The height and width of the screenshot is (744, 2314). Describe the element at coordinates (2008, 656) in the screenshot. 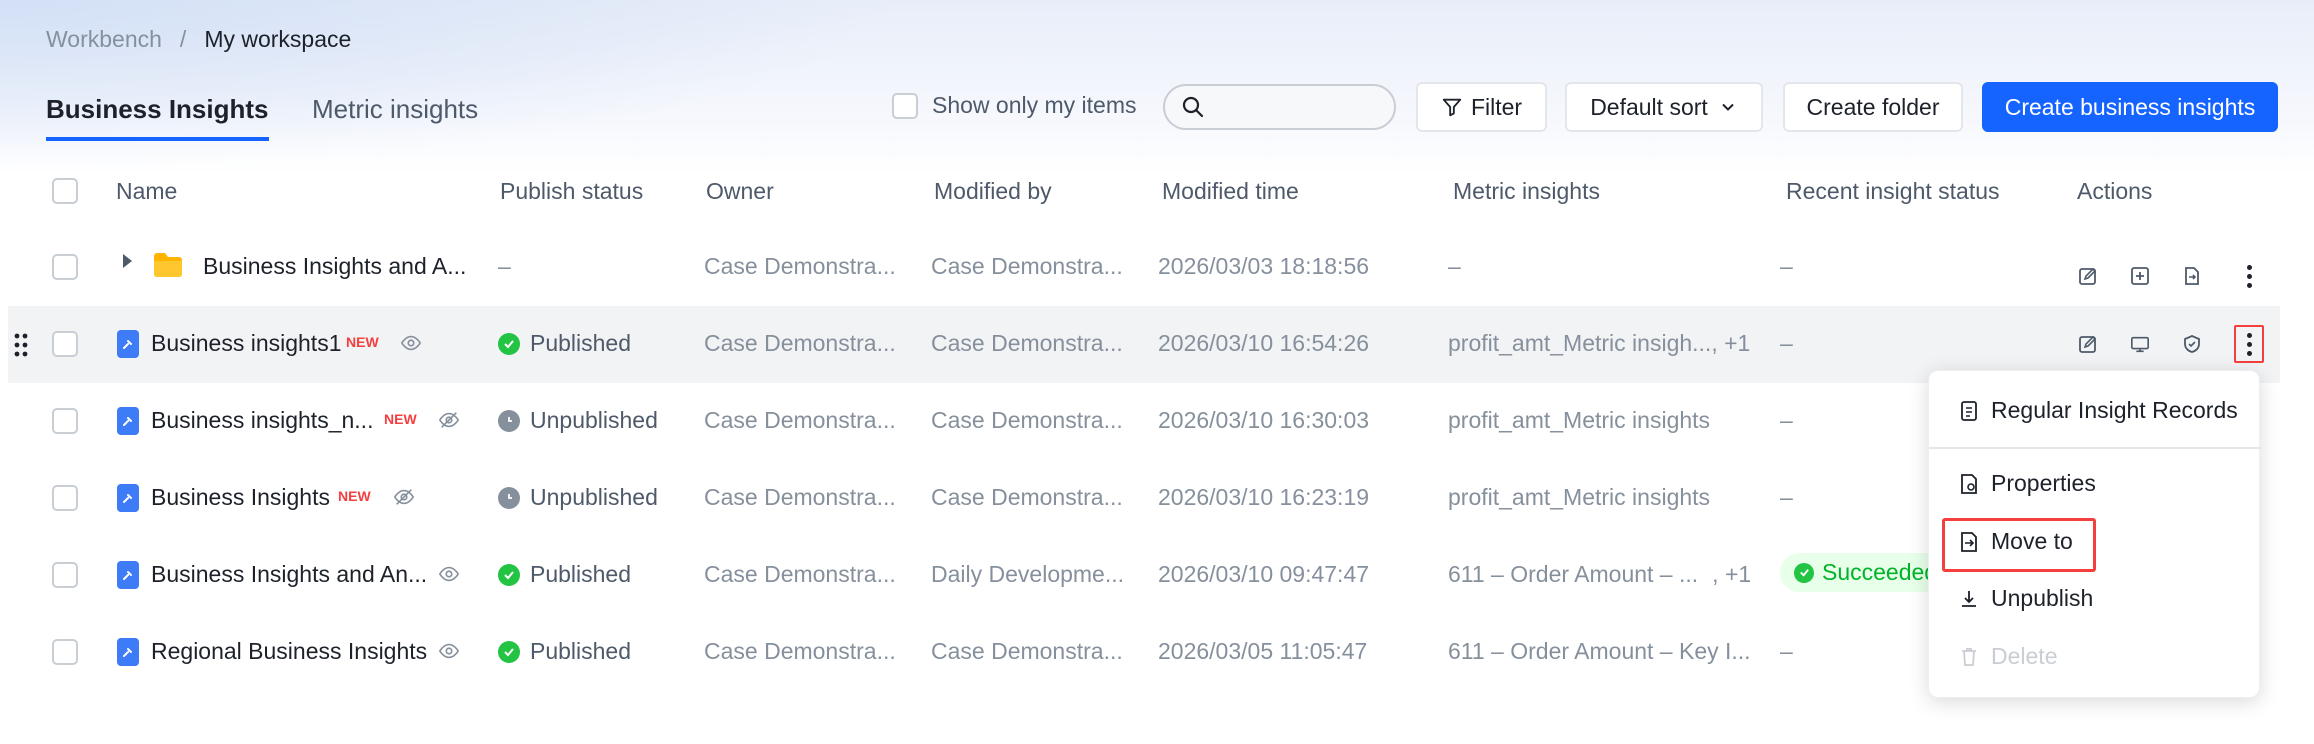

I see `menu-item-delete: Delete` at that location.